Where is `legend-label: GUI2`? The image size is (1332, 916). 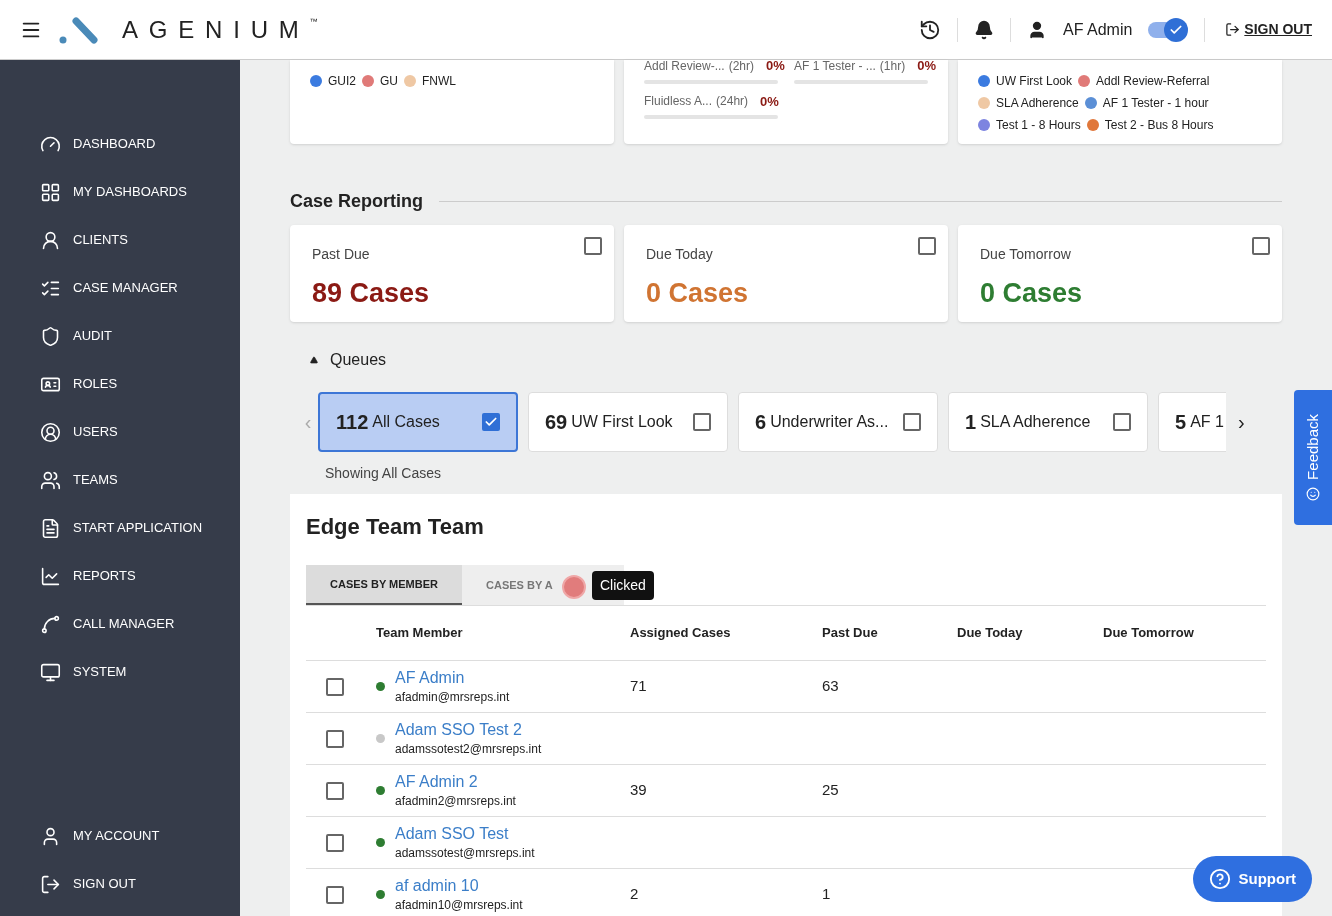 legend-label: GUI2 is located at coordinates (342, 81).